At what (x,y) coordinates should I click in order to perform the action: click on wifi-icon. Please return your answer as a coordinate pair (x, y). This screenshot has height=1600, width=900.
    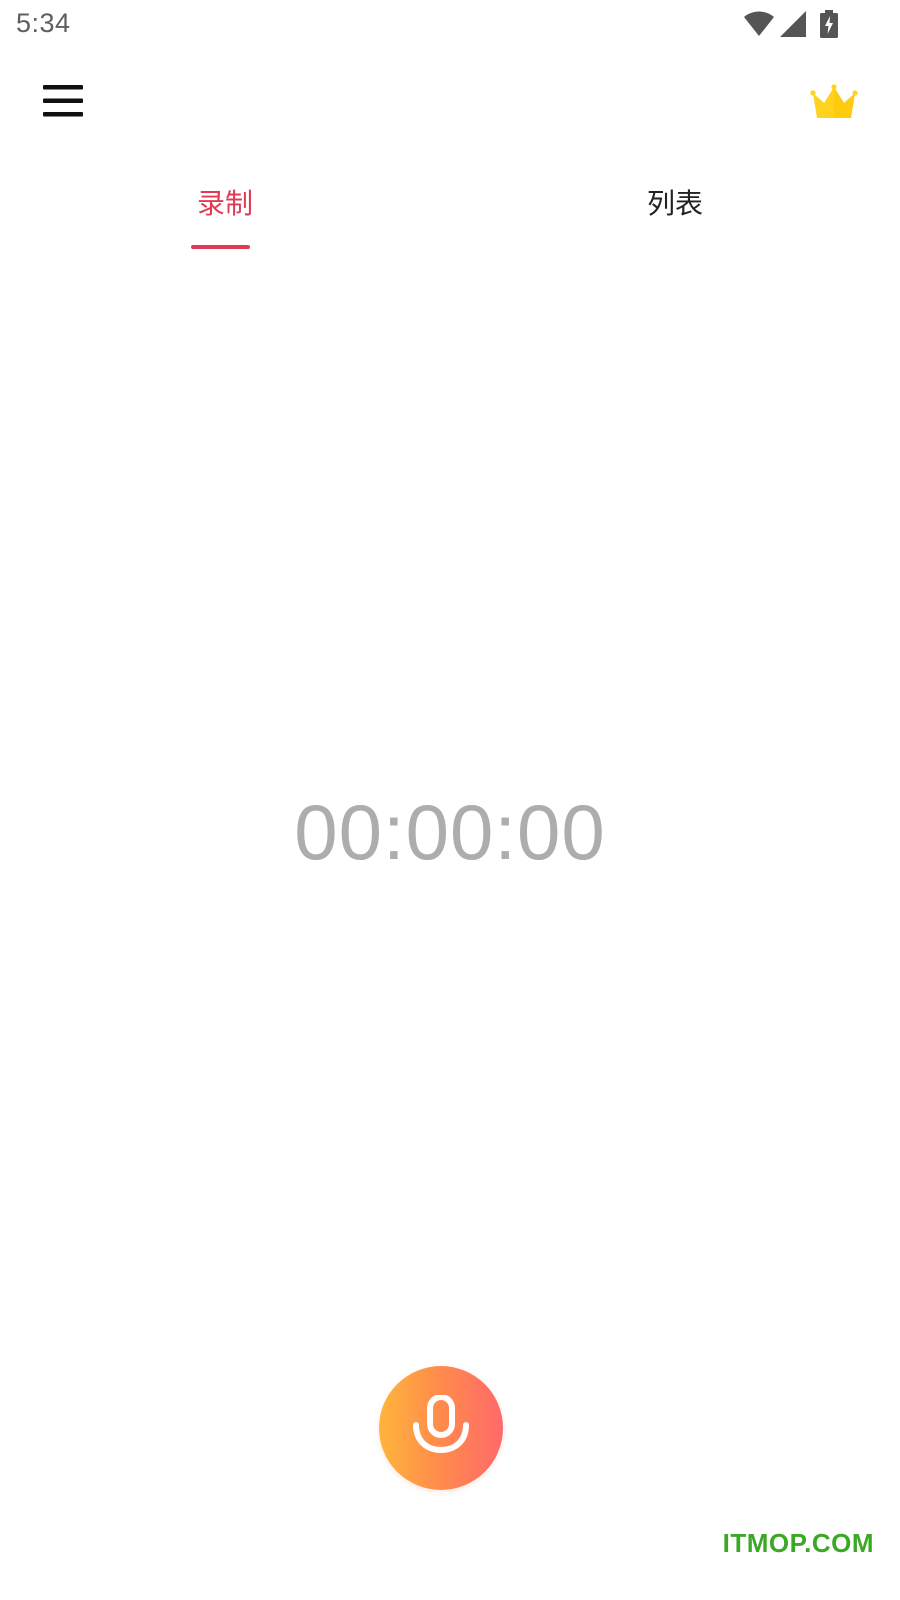
    Looking at the image, I should click on (759, 24).